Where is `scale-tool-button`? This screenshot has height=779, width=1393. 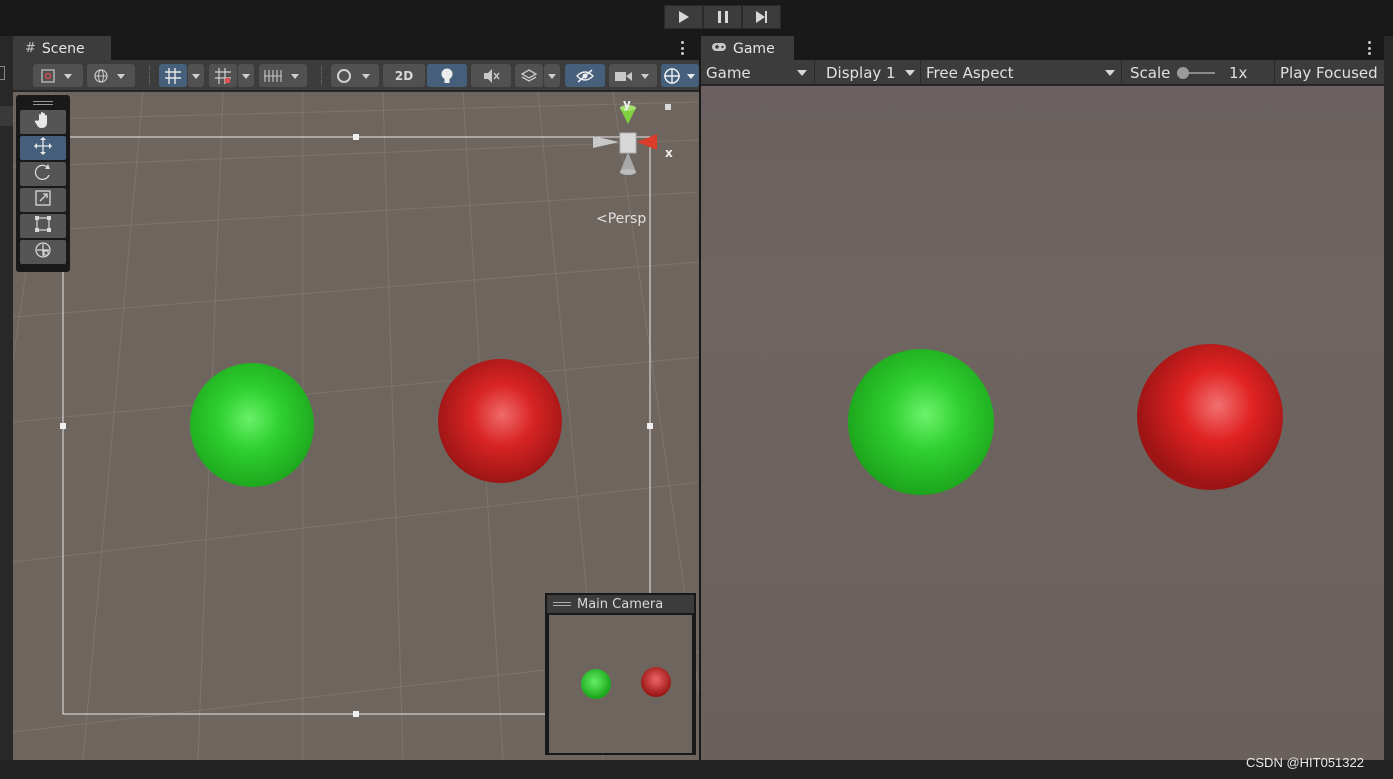
scale-tool-button is located at coordinates (43, 200).